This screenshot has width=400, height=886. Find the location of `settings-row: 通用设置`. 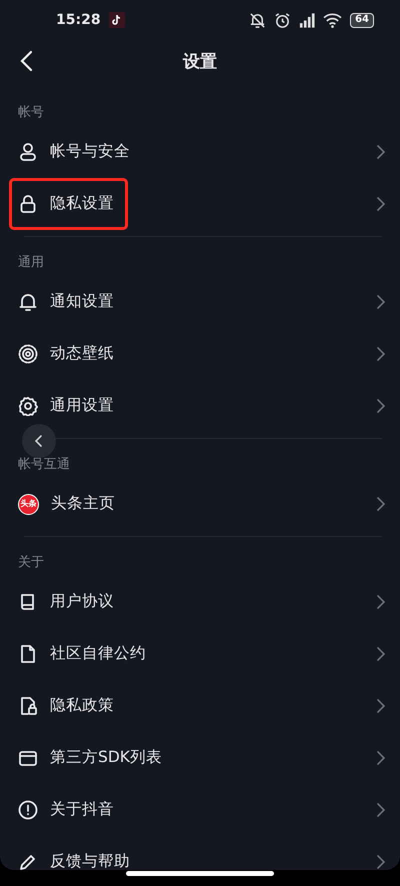

settings-row: 通用设置 is located at coordinates (200, 406).